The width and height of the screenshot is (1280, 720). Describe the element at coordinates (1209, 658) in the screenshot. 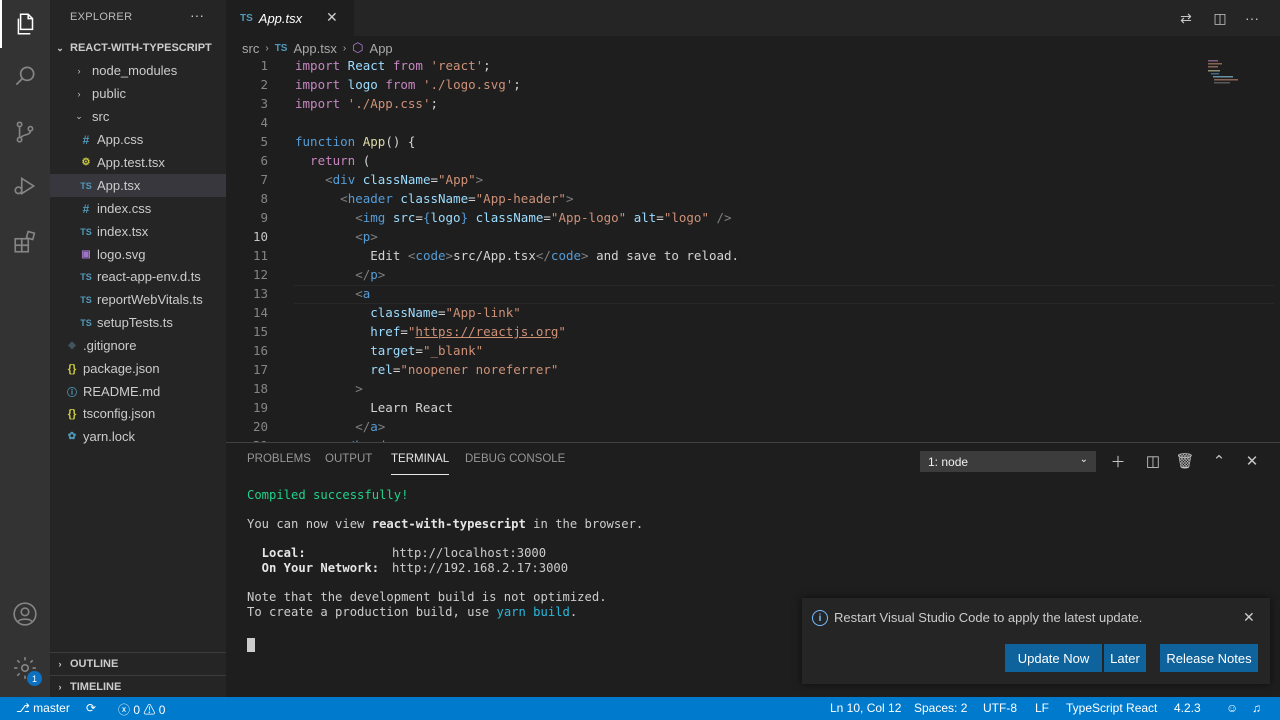

I see `release-notes-button: Release Notes` at that location.